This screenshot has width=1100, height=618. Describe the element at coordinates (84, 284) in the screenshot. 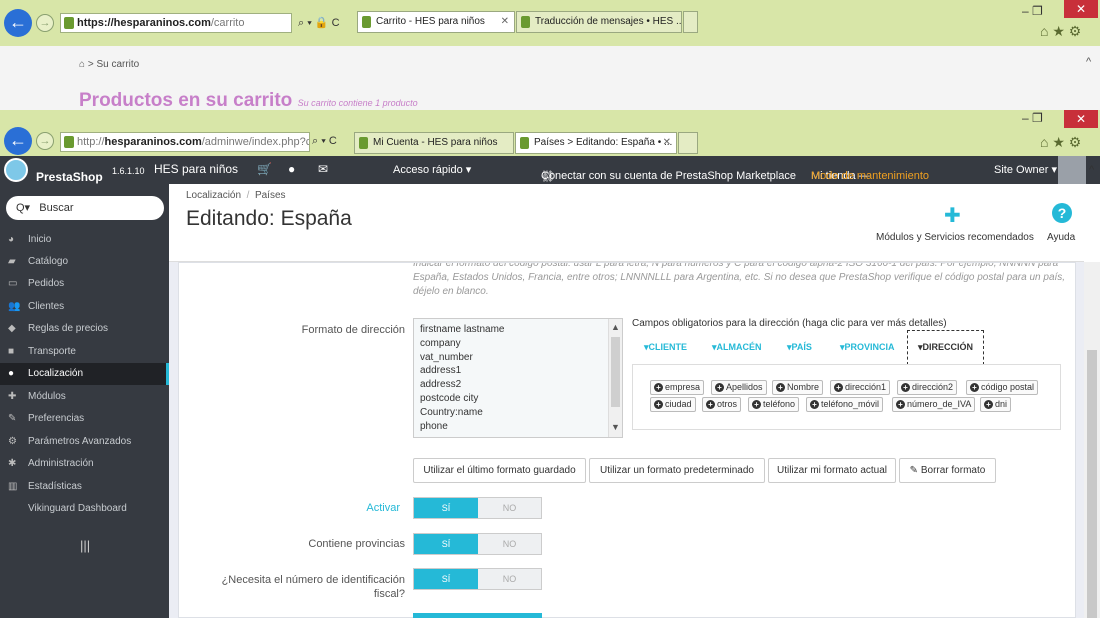

I see `sidebar-item-pedidos: ▭ Pedidos` at that location.